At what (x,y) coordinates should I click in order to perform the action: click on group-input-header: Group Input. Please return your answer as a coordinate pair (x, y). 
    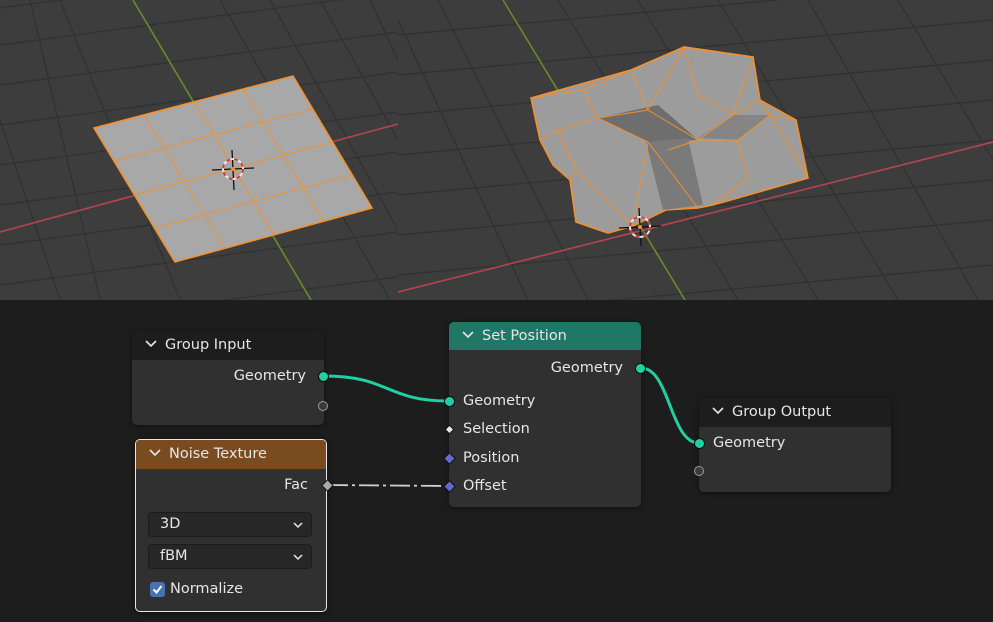
    Looking at the image, I should click on (228, 345).